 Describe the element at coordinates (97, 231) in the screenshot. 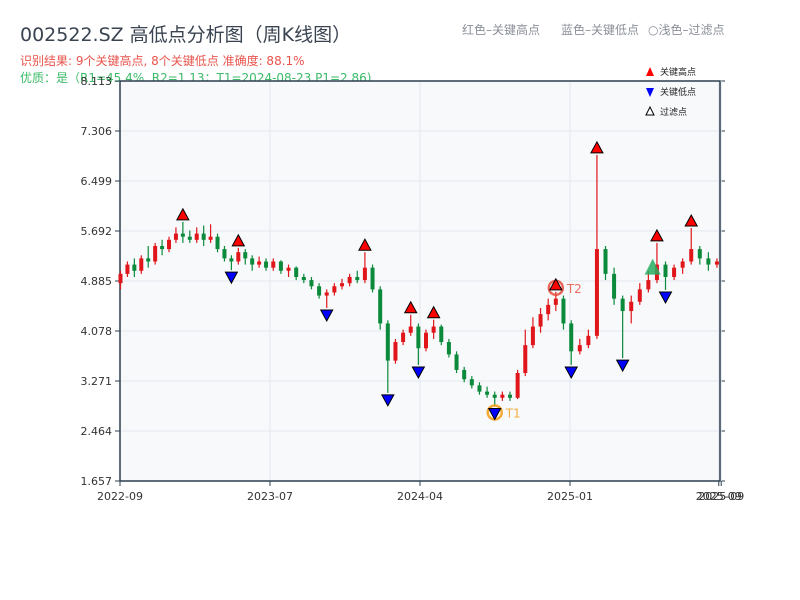

I see `y-tick-label: 5.692` at that location.